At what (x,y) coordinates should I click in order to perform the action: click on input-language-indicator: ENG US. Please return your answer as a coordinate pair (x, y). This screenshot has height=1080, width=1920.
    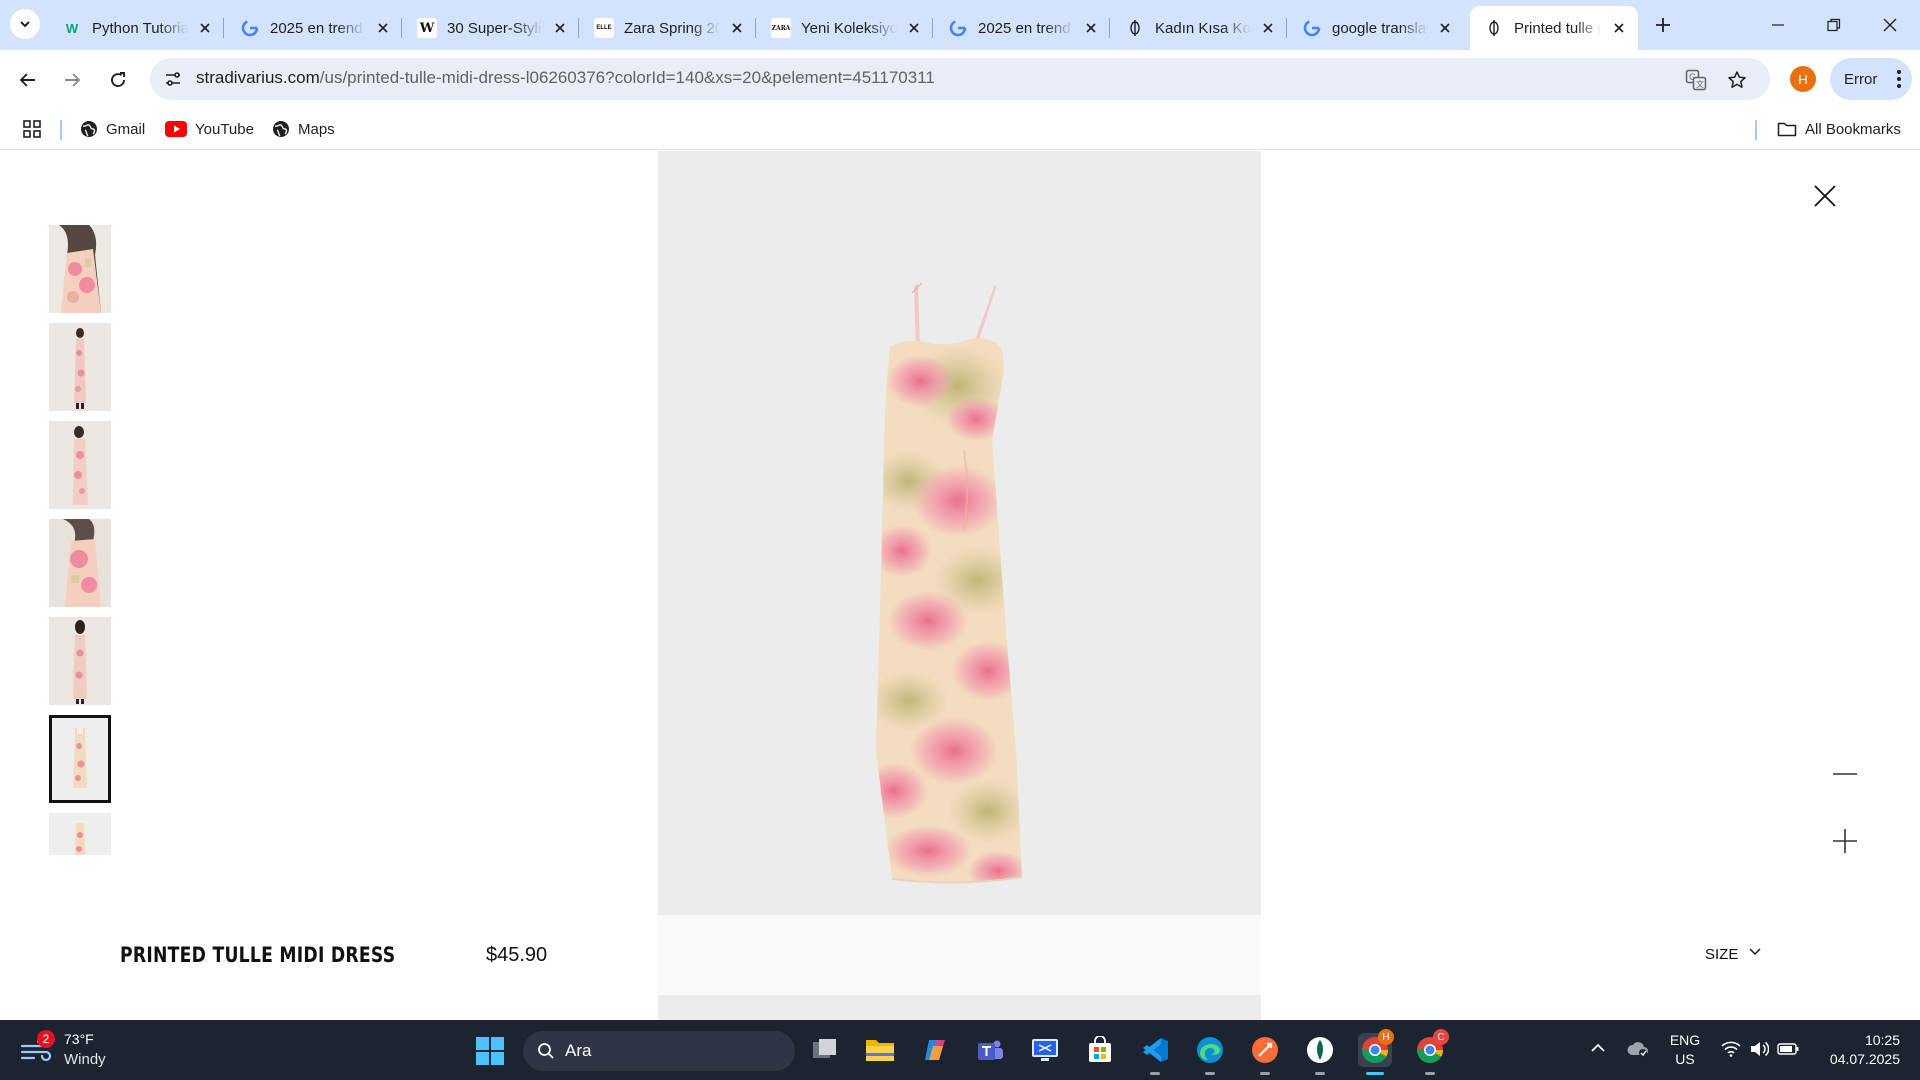
    Looking at the image, I should click on (1685, 1050).